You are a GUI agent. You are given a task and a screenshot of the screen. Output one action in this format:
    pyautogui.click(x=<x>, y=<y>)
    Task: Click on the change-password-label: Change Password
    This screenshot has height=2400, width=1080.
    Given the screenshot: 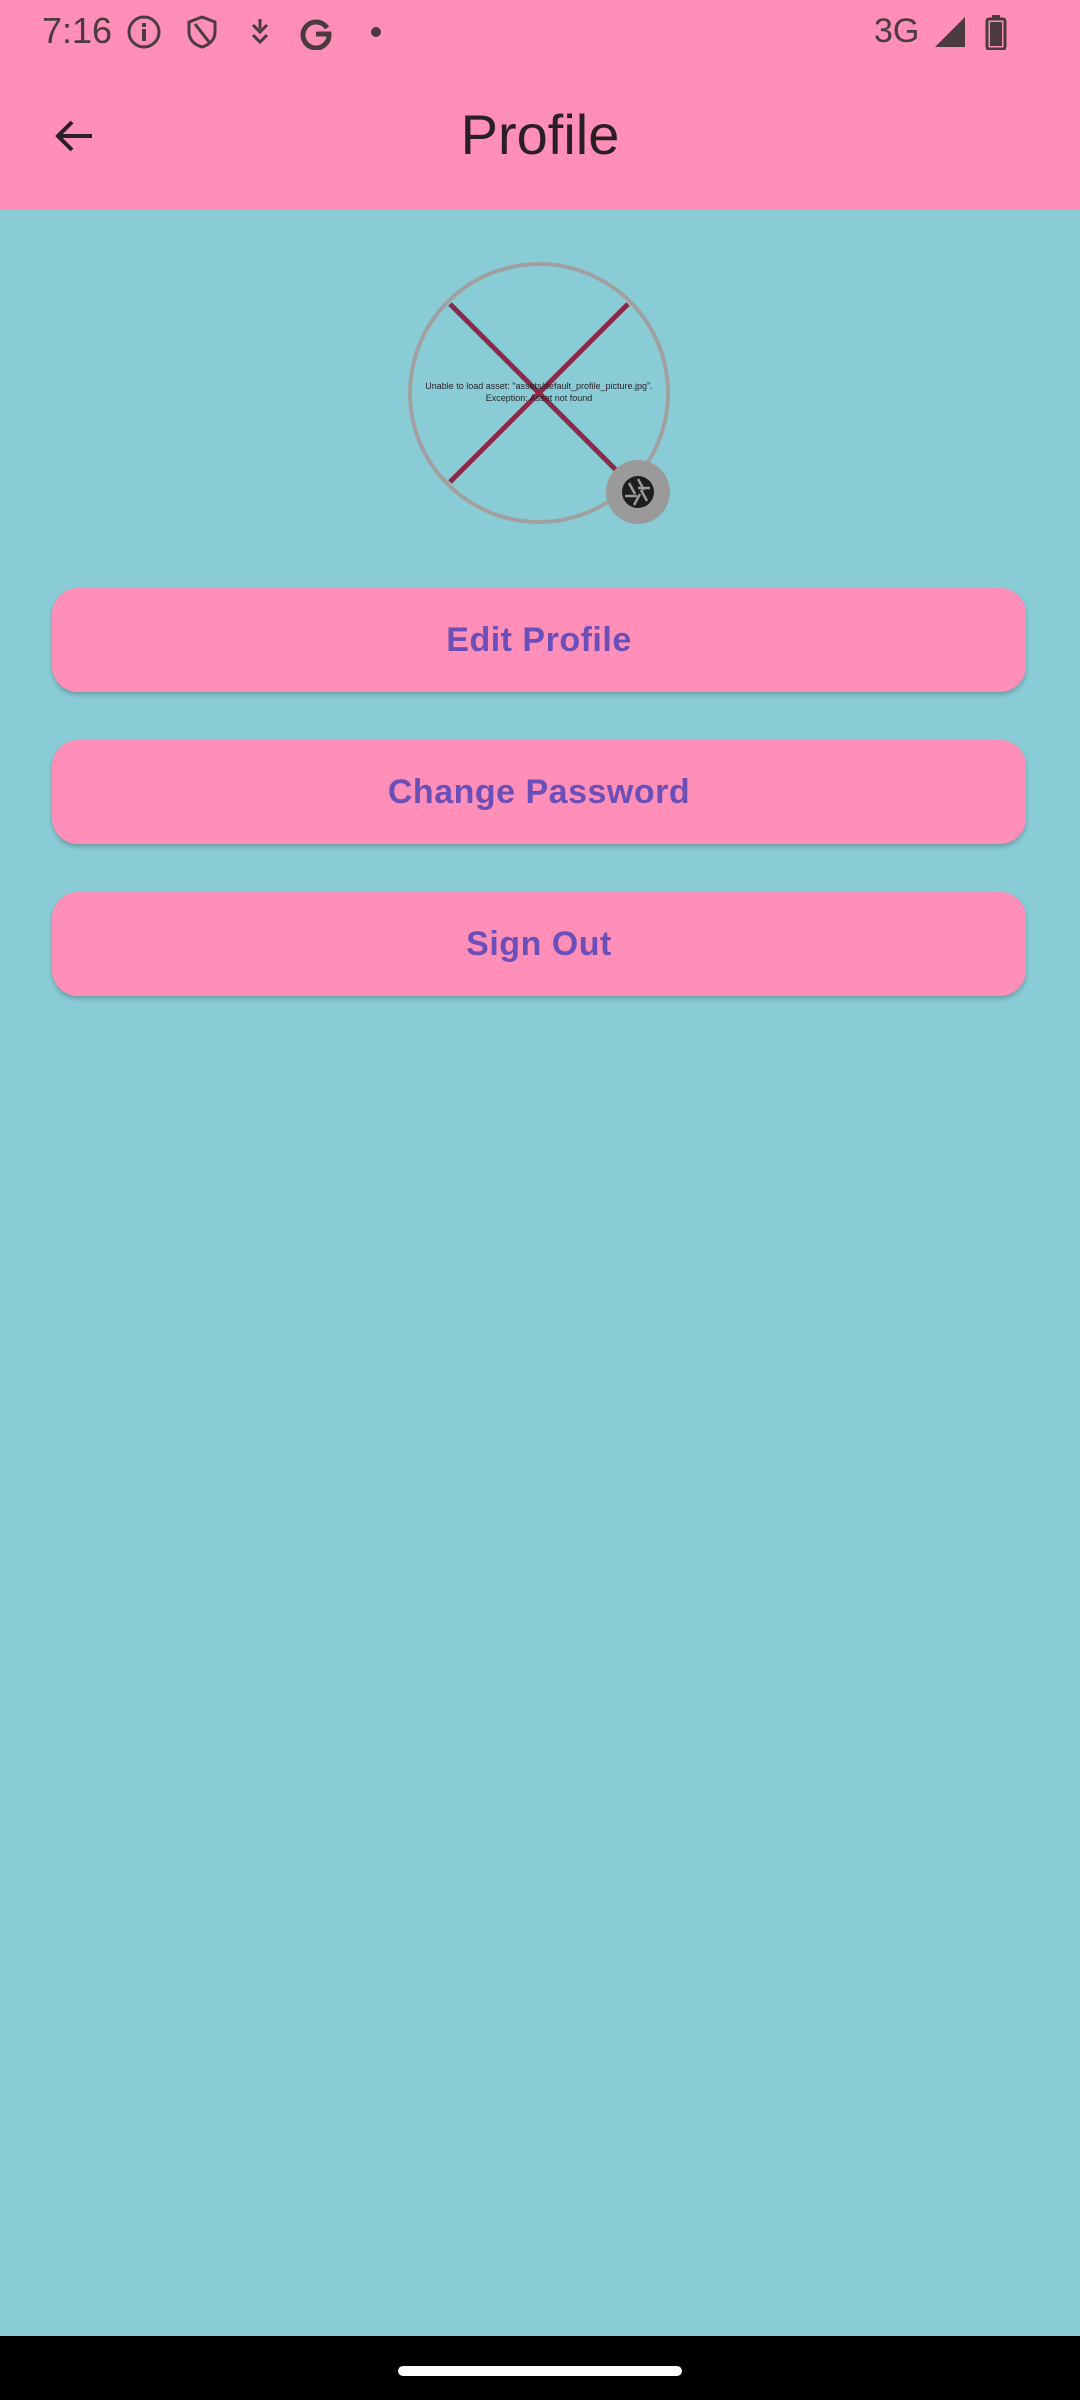 What is the action you would take?
    pyautogui.click(x=539, y=791)
    